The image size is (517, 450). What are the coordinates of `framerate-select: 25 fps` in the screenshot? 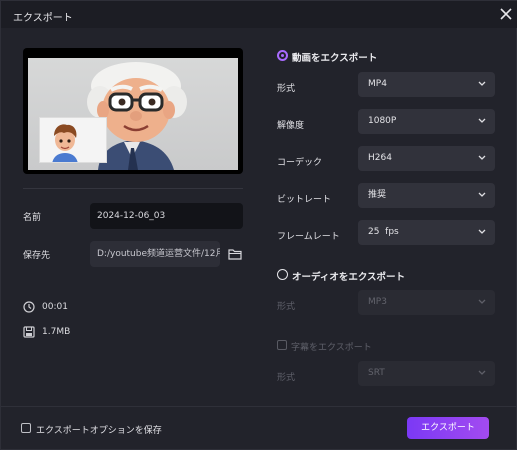 It's located at (426, 232).